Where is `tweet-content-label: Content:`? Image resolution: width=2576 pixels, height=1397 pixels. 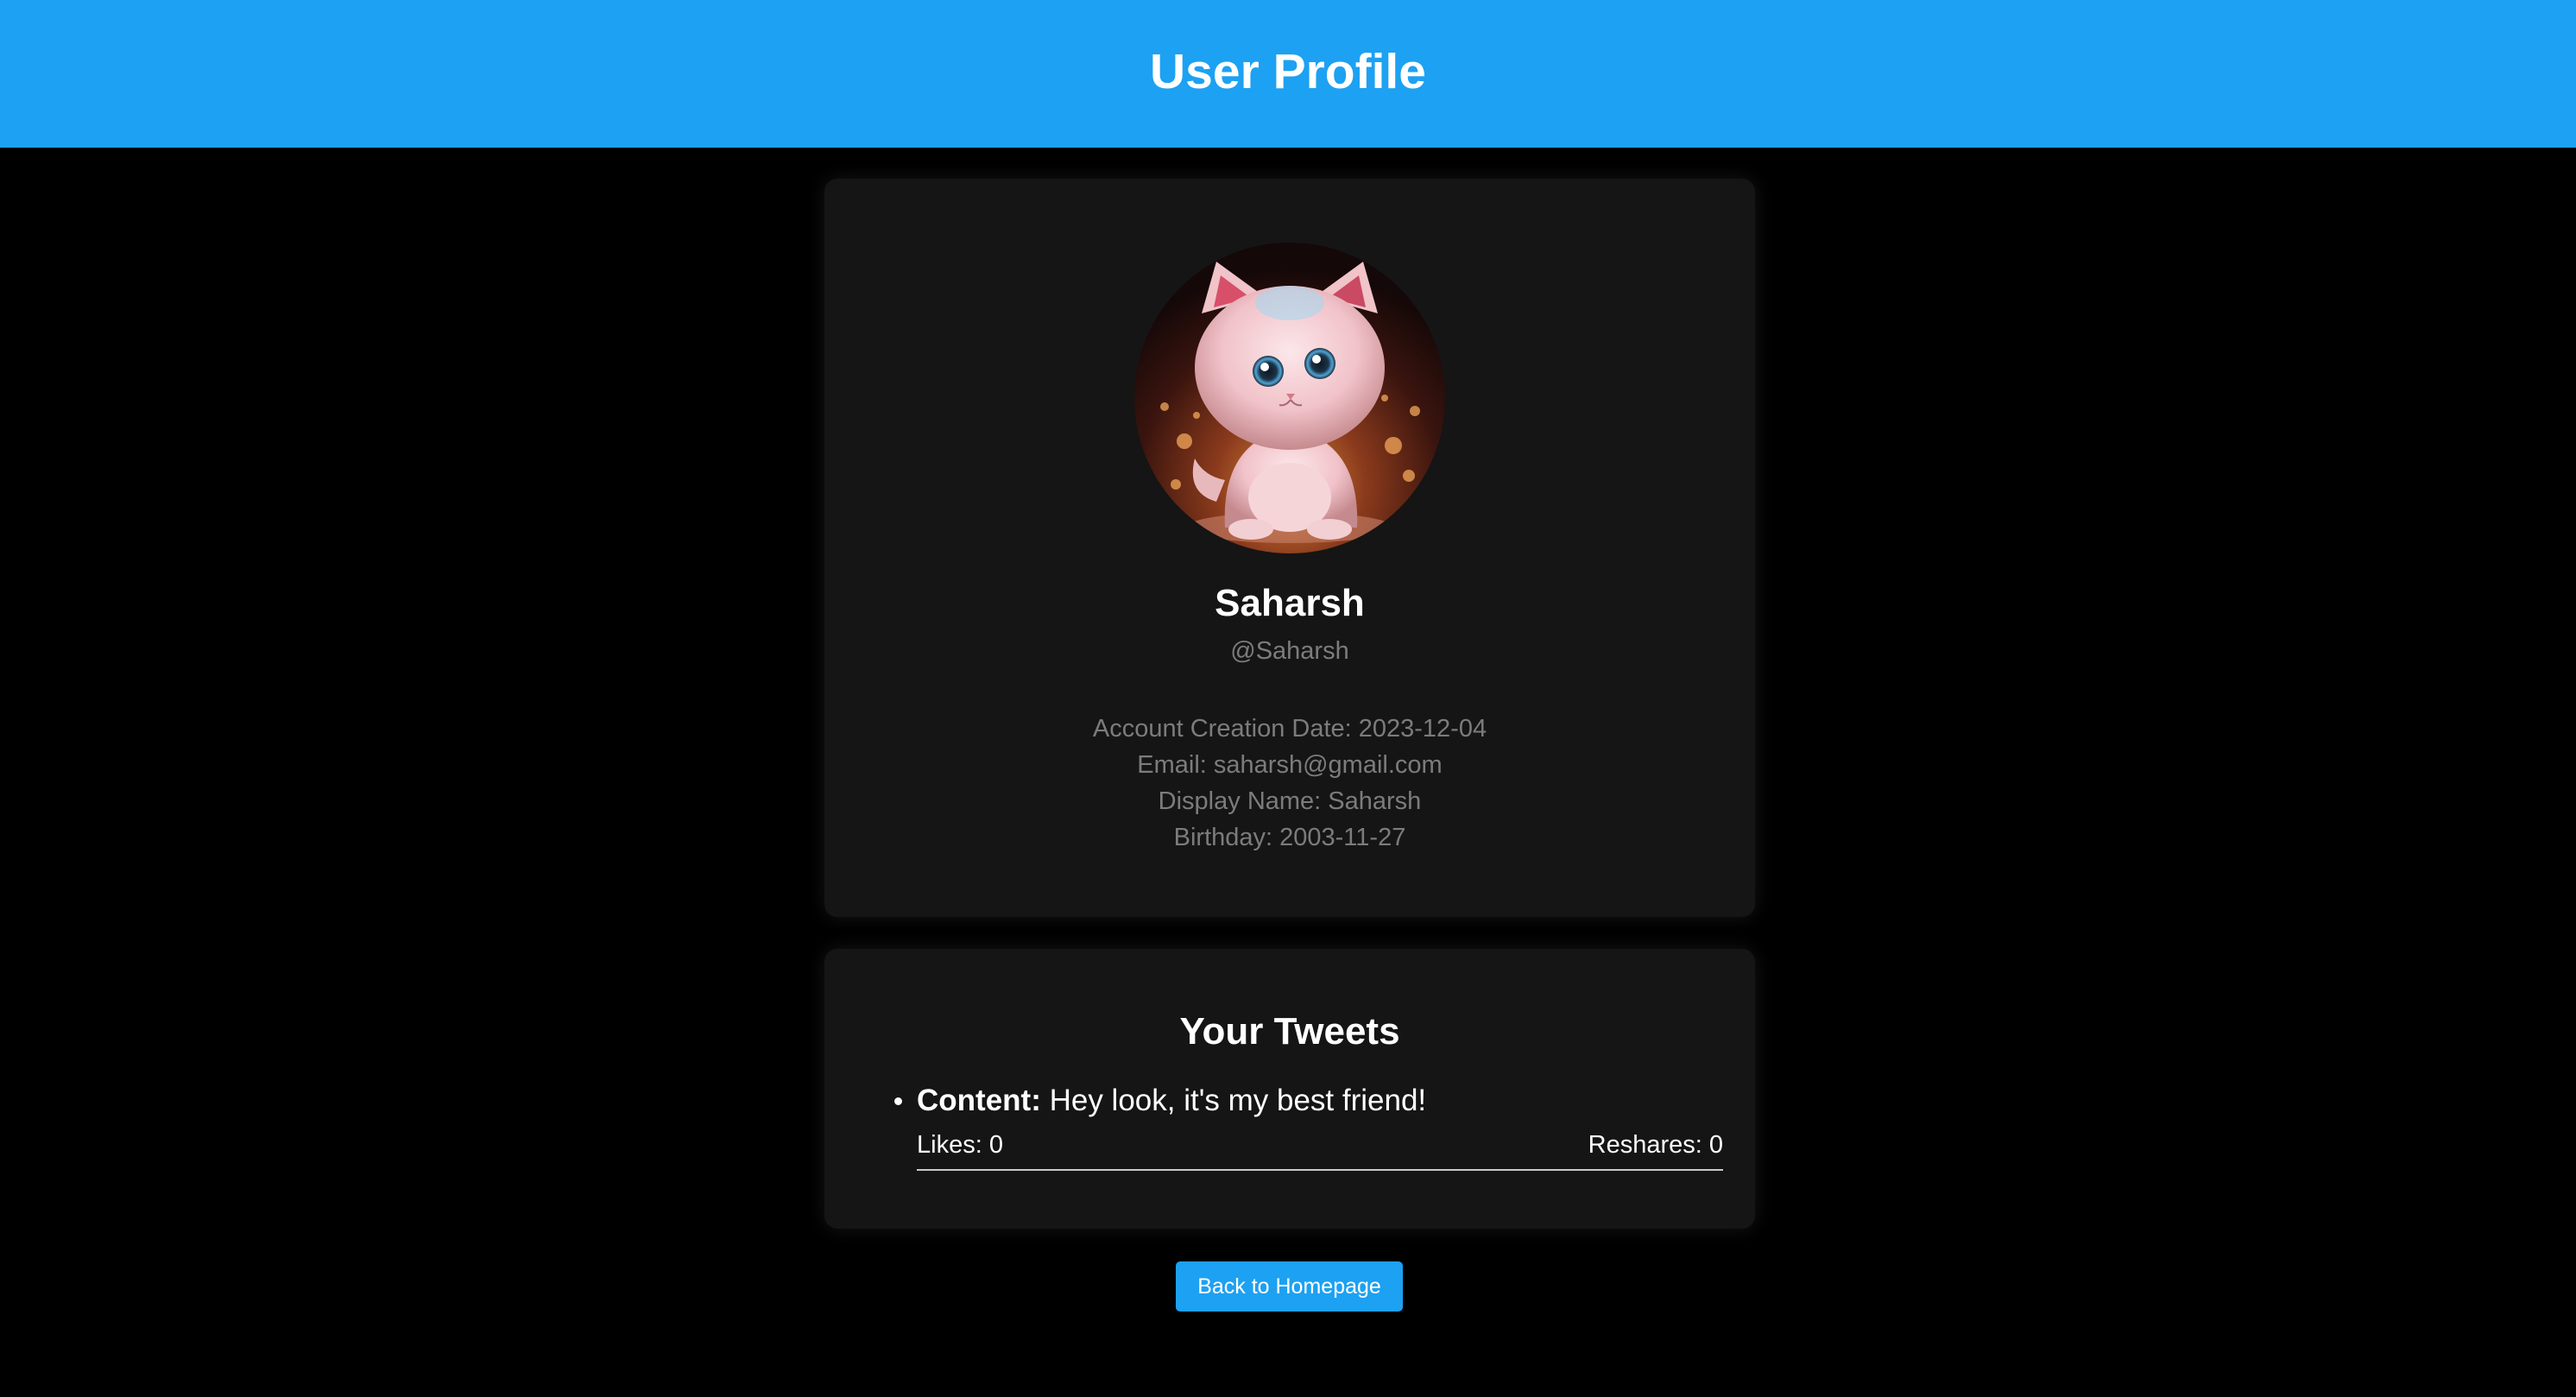
tweet-content-label: Content: is located at coordinates (979, 1100).